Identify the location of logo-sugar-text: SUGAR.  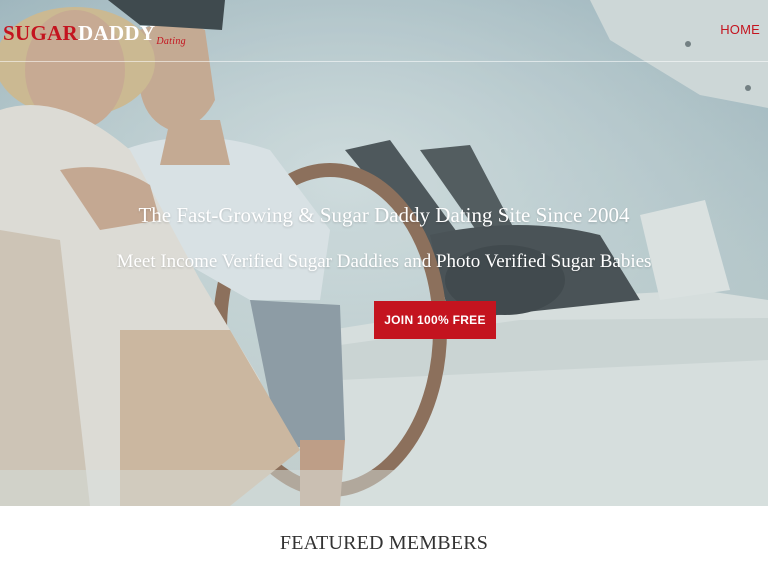
(41, 33).